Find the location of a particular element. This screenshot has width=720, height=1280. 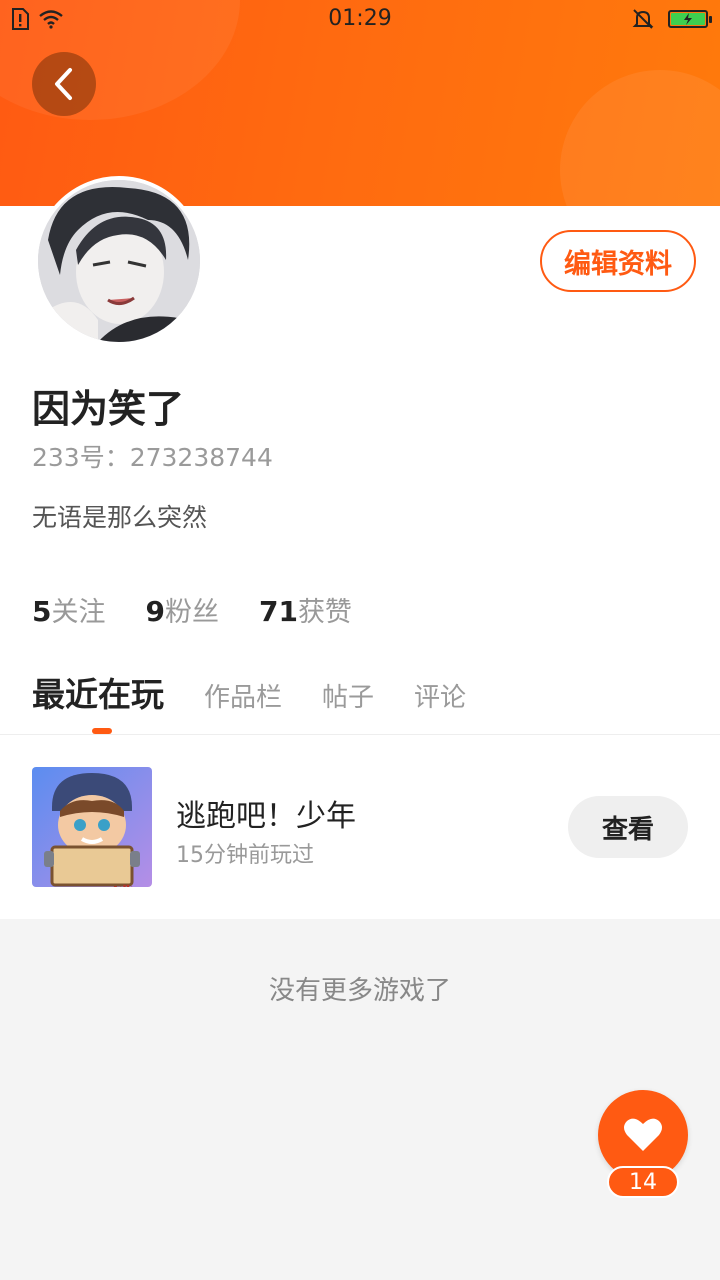

profile-tabs: 最近在玩 作品栏 帖子 评论 is located at coordinates (269, 692).